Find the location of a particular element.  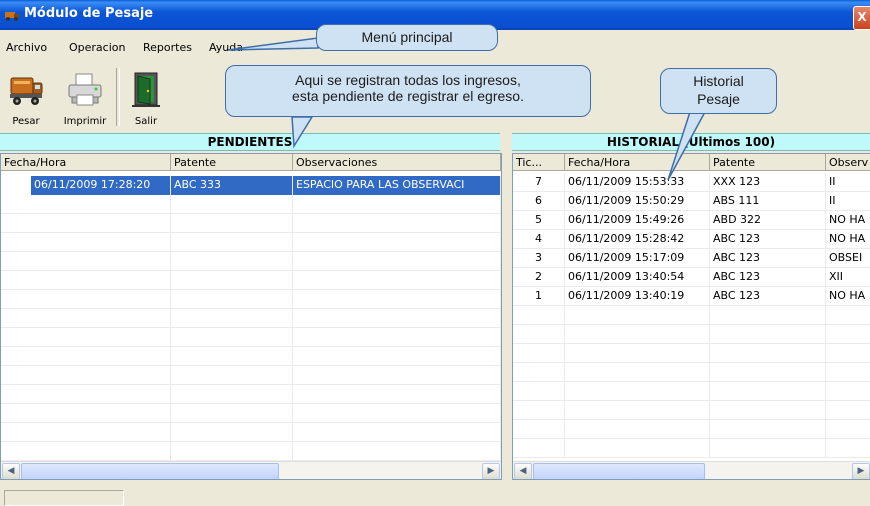

callout-ingresos-line1: Aqui se registran todas los ingresos, is located at coordinates (408, 80).